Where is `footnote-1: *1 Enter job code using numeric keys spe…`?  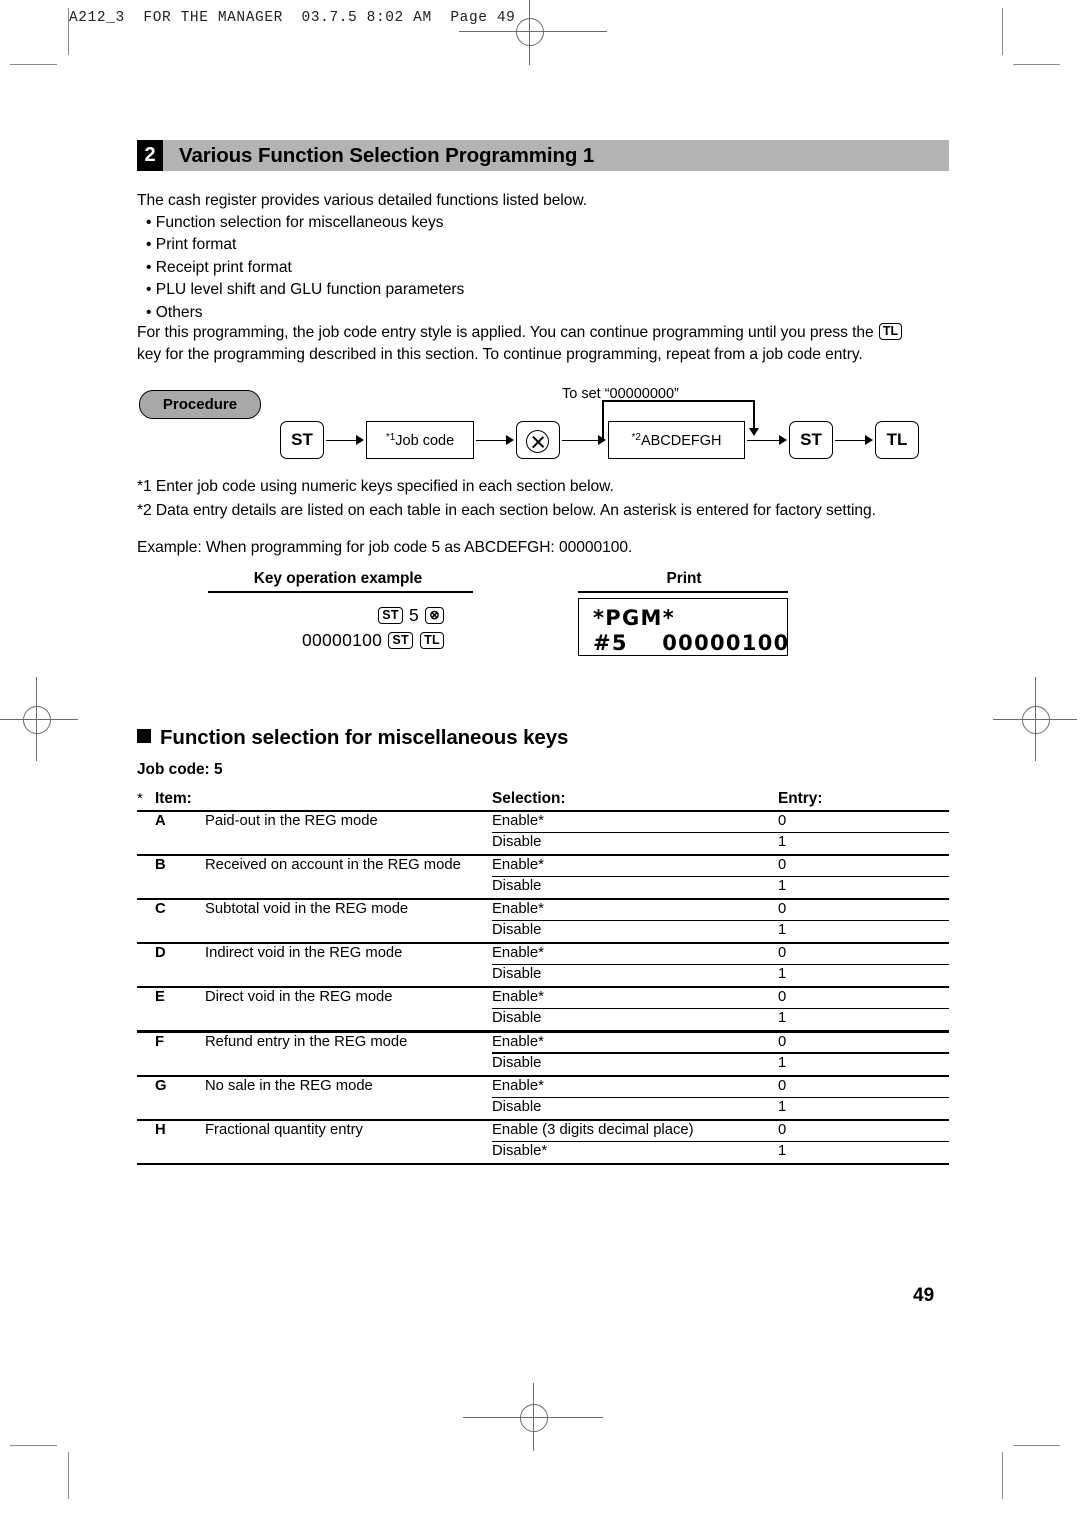 footnote-1: *1 Enter job code using numeric keys spe… is located at coordinates (375, 486).